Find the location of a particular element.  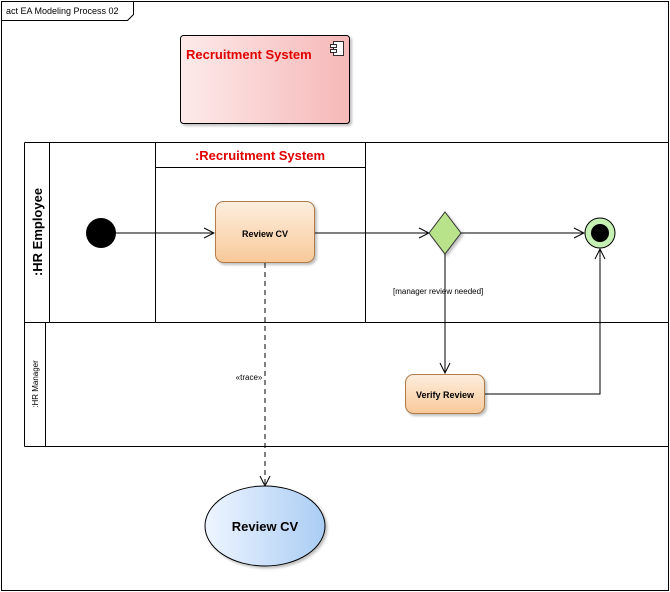

review-cv-label: Review CV is located at coordinates (265, 234).